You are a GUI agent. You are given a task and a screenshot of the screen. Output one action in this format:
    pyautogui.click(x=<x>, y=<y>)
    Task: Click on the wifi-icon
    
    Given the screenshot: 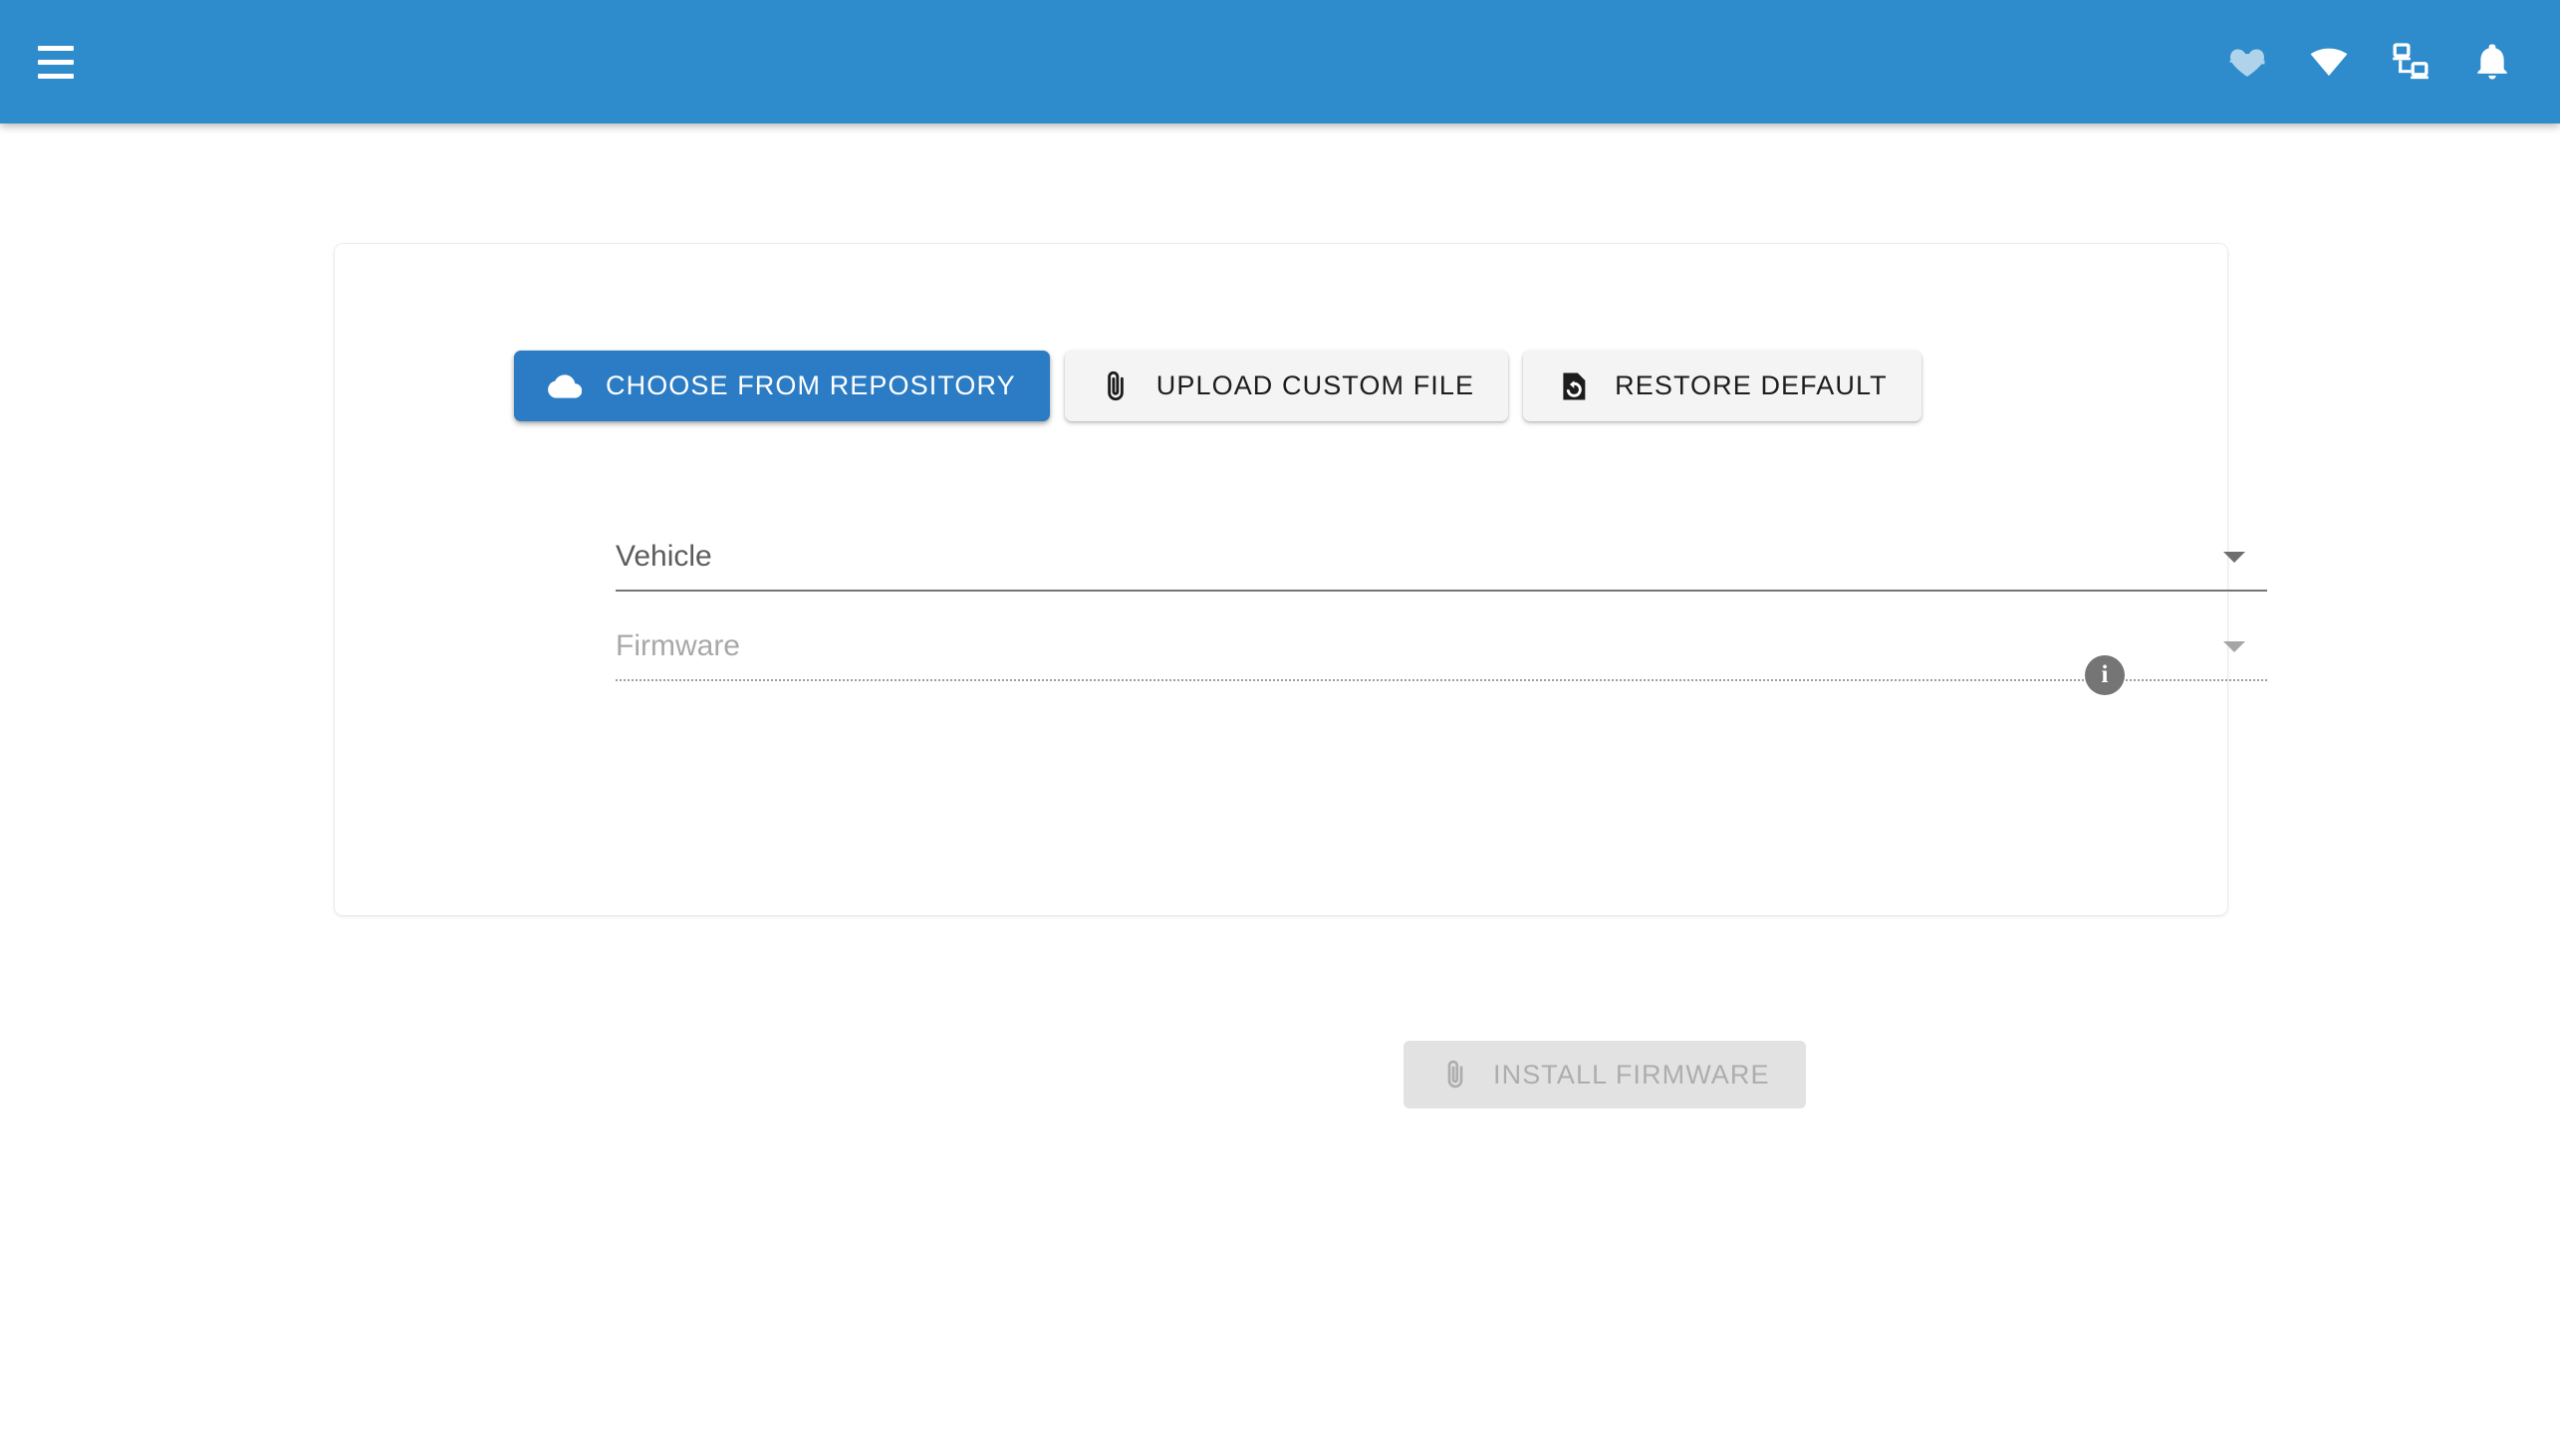 What is the action you would take?
    pyautogui.click(x=2329, y=62)
    